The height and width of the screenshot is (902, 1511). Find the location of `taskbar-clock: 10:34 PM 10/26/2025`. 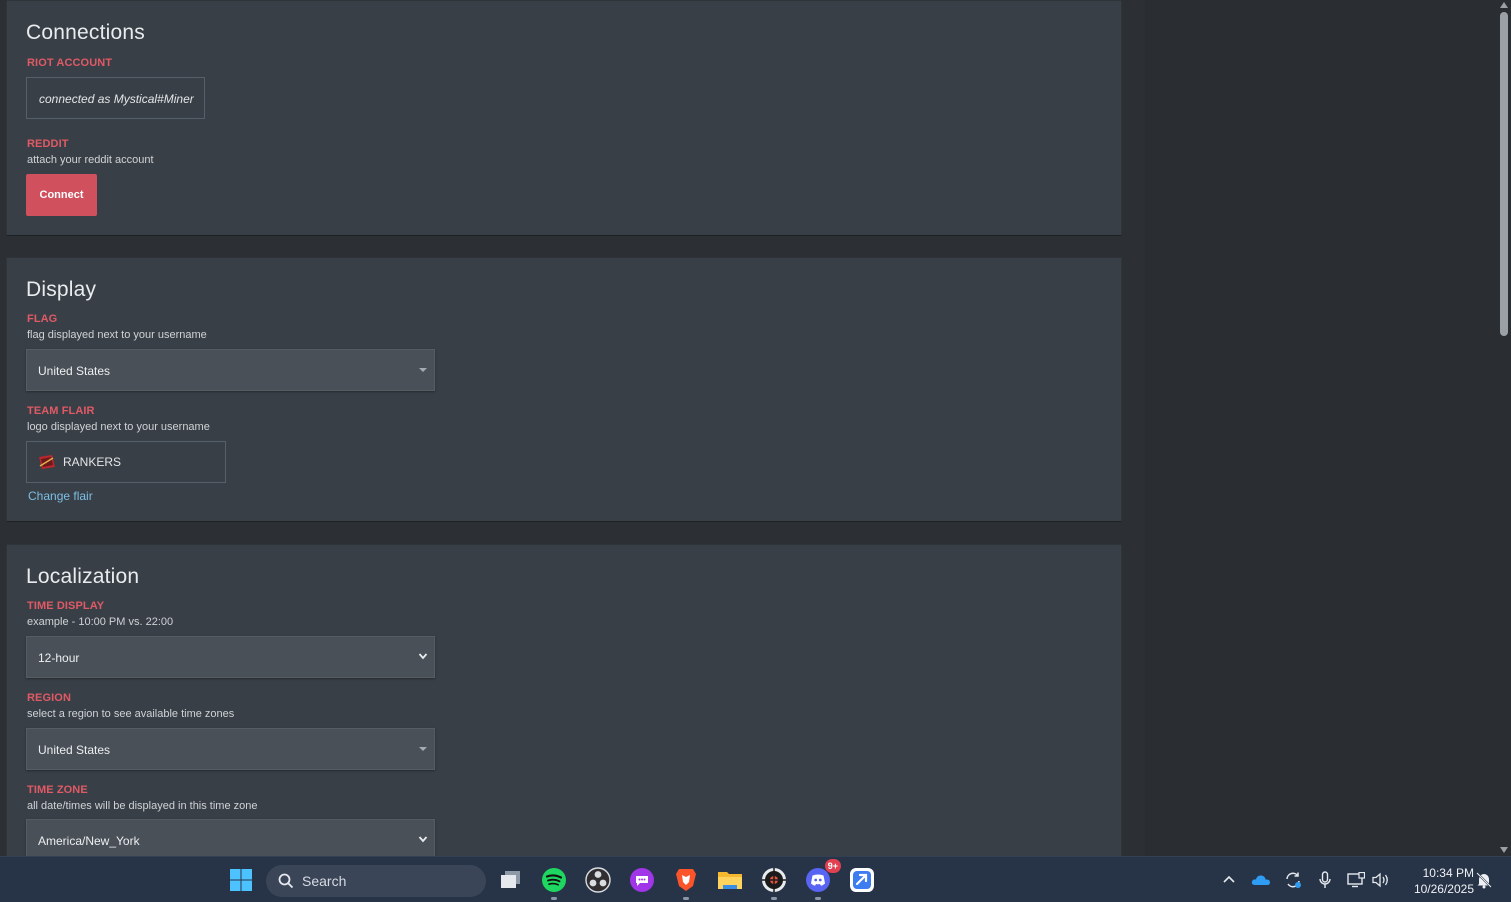

taskbar-clock: 10:34 PM 10/26/2025 is located at coordinates (1436, 881).